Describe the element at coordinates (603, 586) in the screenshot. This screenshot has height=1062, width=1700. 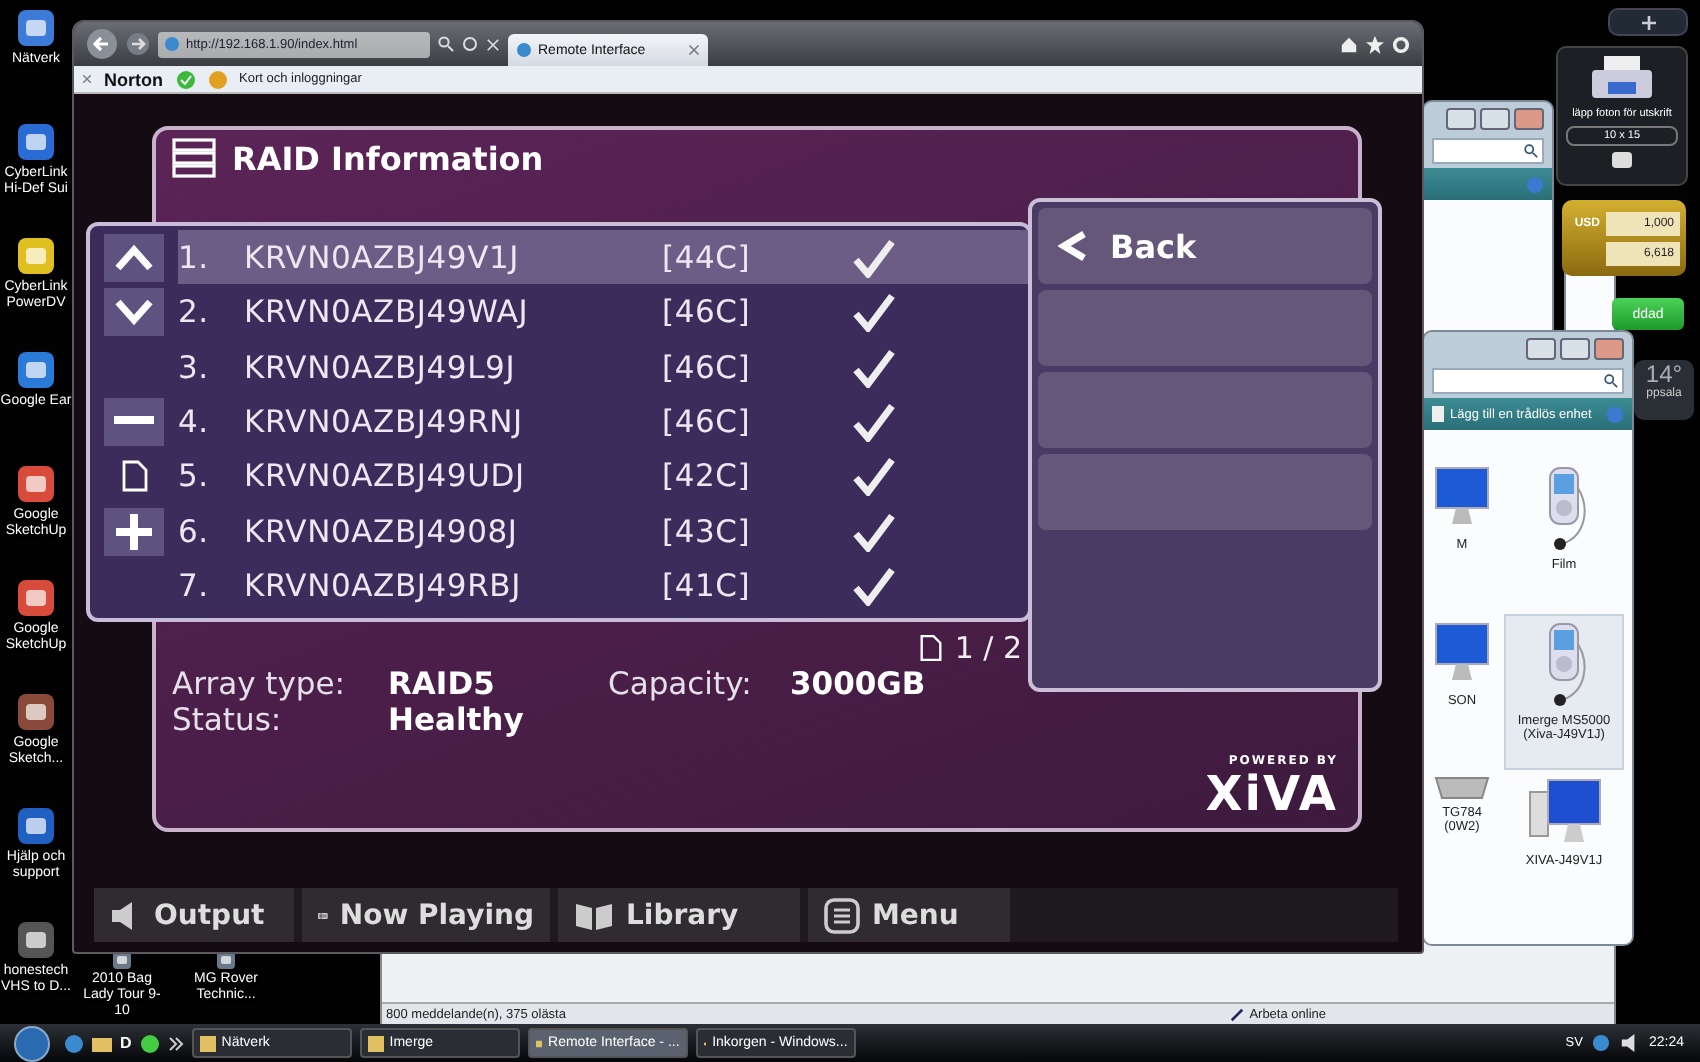
I see `drive-row: 7. KRVN0AZBJ49RBJ [41C]` at that location.